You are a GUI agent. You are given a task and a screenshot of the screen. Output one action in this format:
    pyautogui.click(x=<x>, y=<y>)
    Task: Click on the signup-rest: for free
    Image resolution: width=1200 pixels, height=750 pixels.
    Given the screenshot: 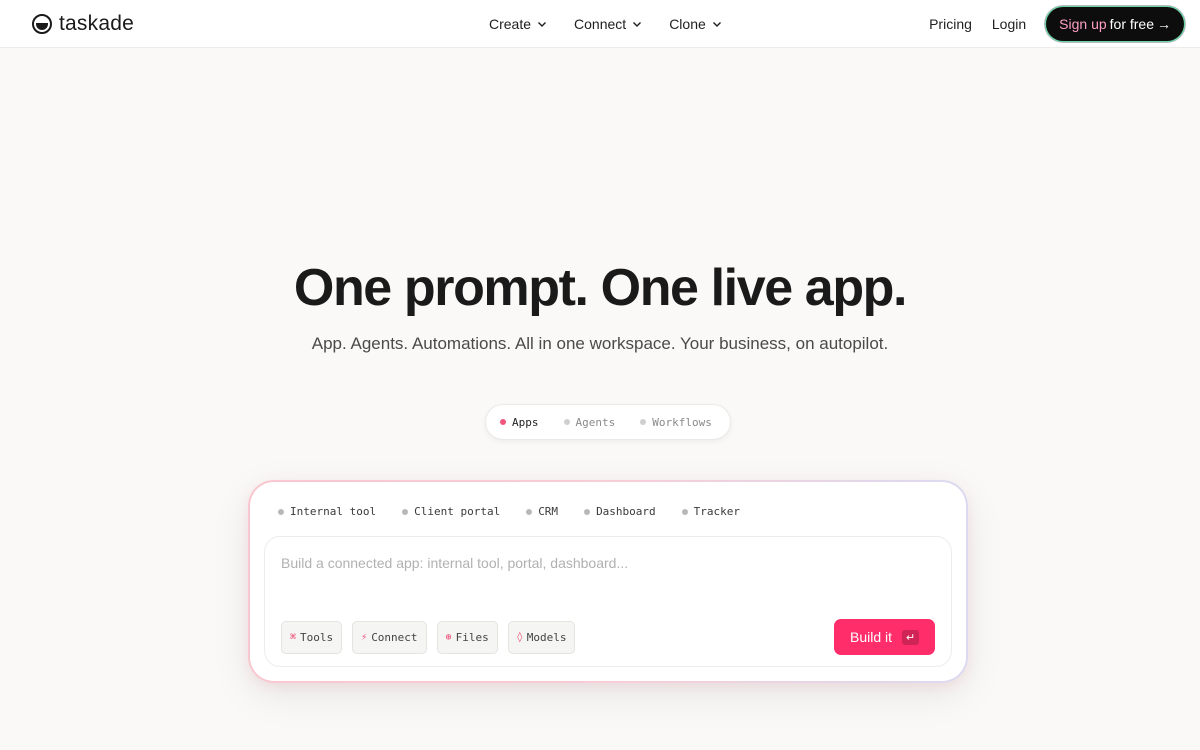 What is the action you would take?
    pyautogui.click(x=1131, y=24)
    